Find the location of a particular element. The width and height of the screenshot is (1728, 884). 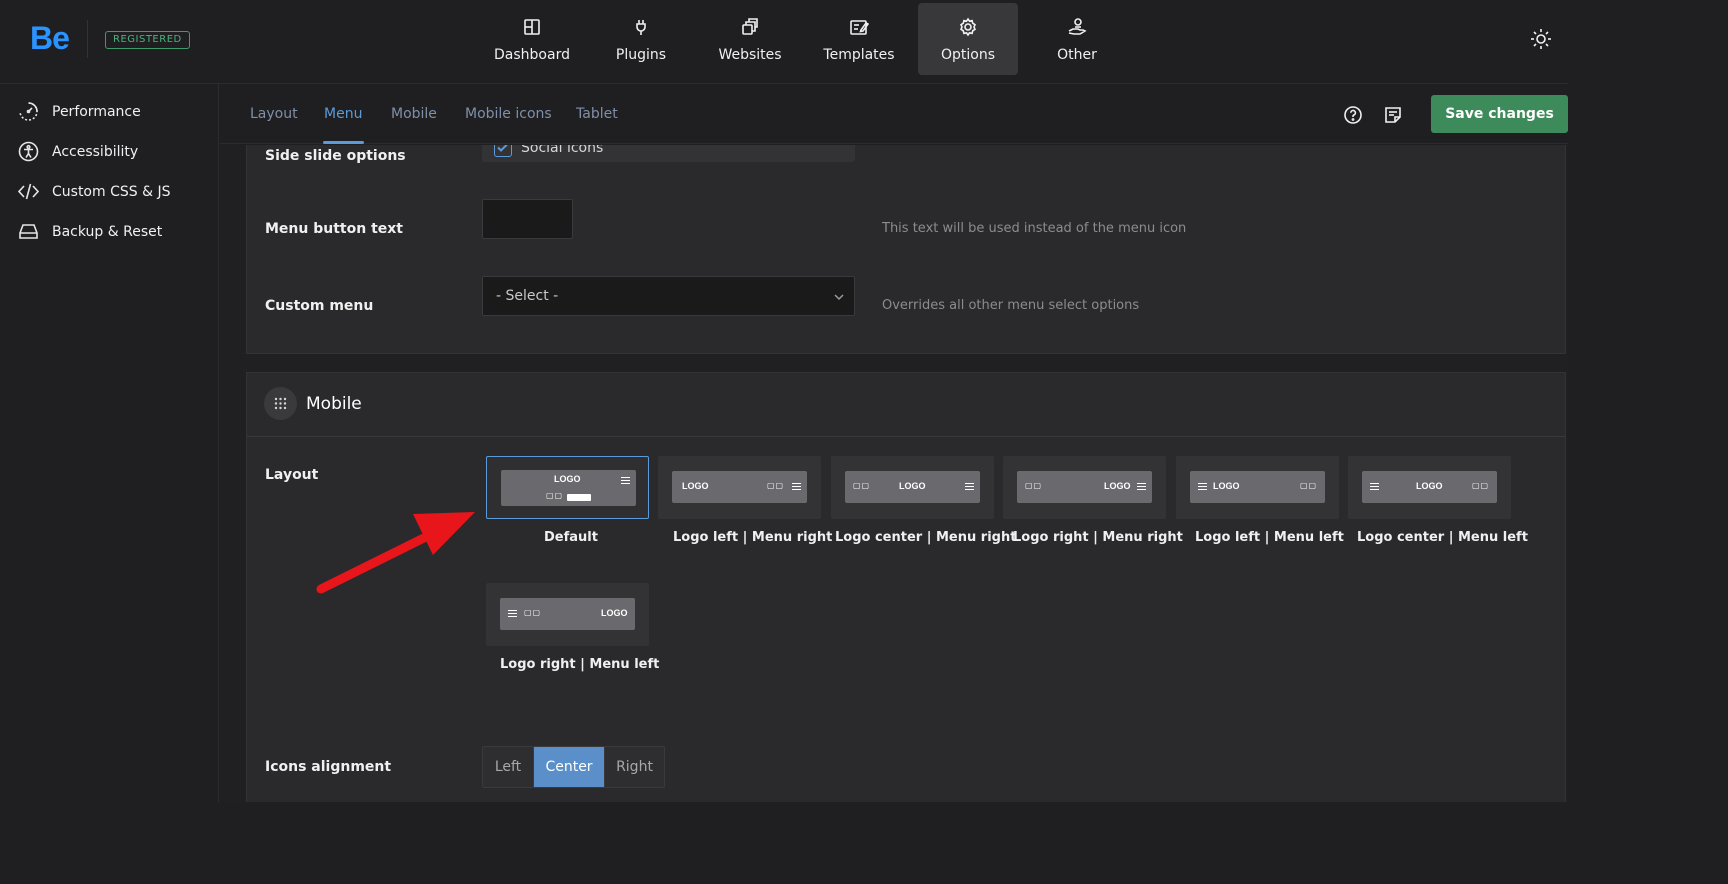

notes-icon is located at coordinates (1393, 115).